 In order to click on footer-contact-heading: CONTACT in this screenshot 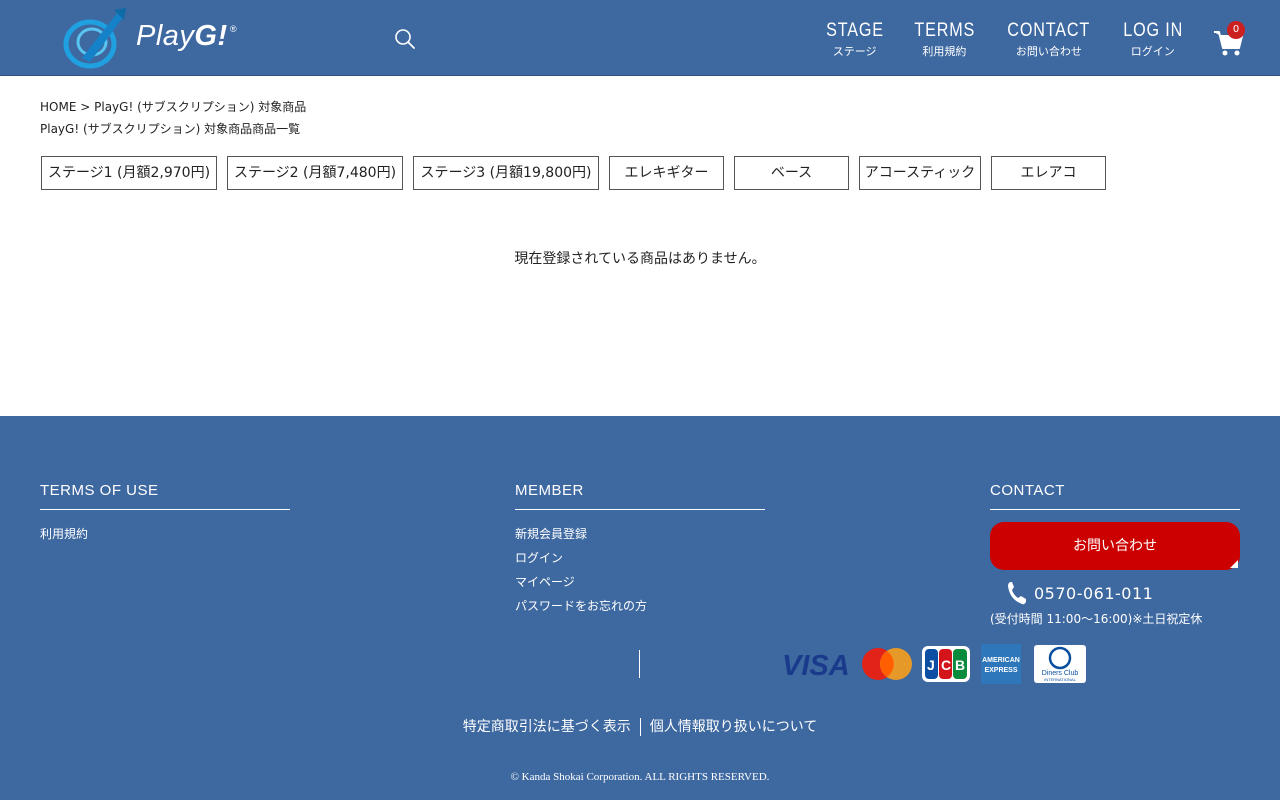, I will do `click(1115, 496)`.